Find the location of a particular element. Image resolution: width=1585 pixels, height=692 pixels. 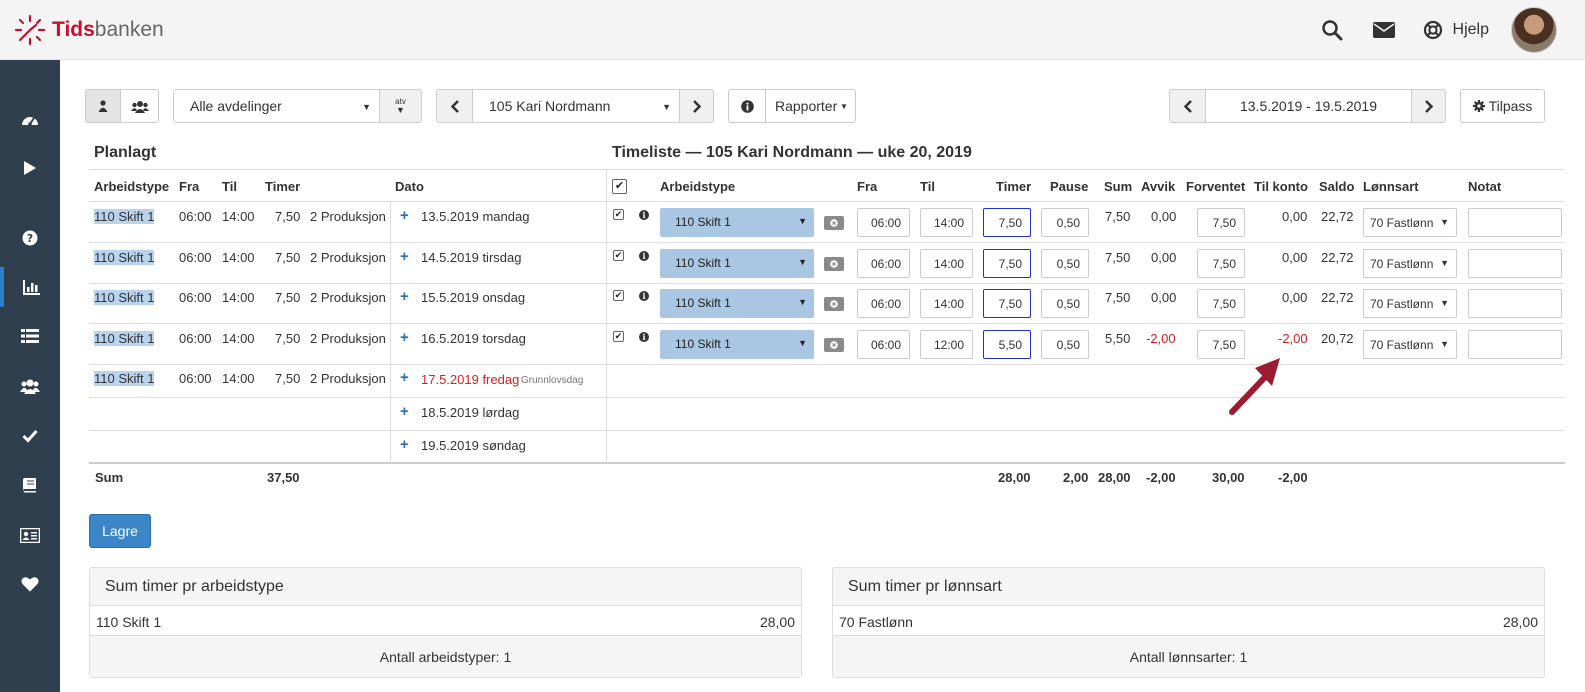

group-view-button is located at coordinates (139, 106).